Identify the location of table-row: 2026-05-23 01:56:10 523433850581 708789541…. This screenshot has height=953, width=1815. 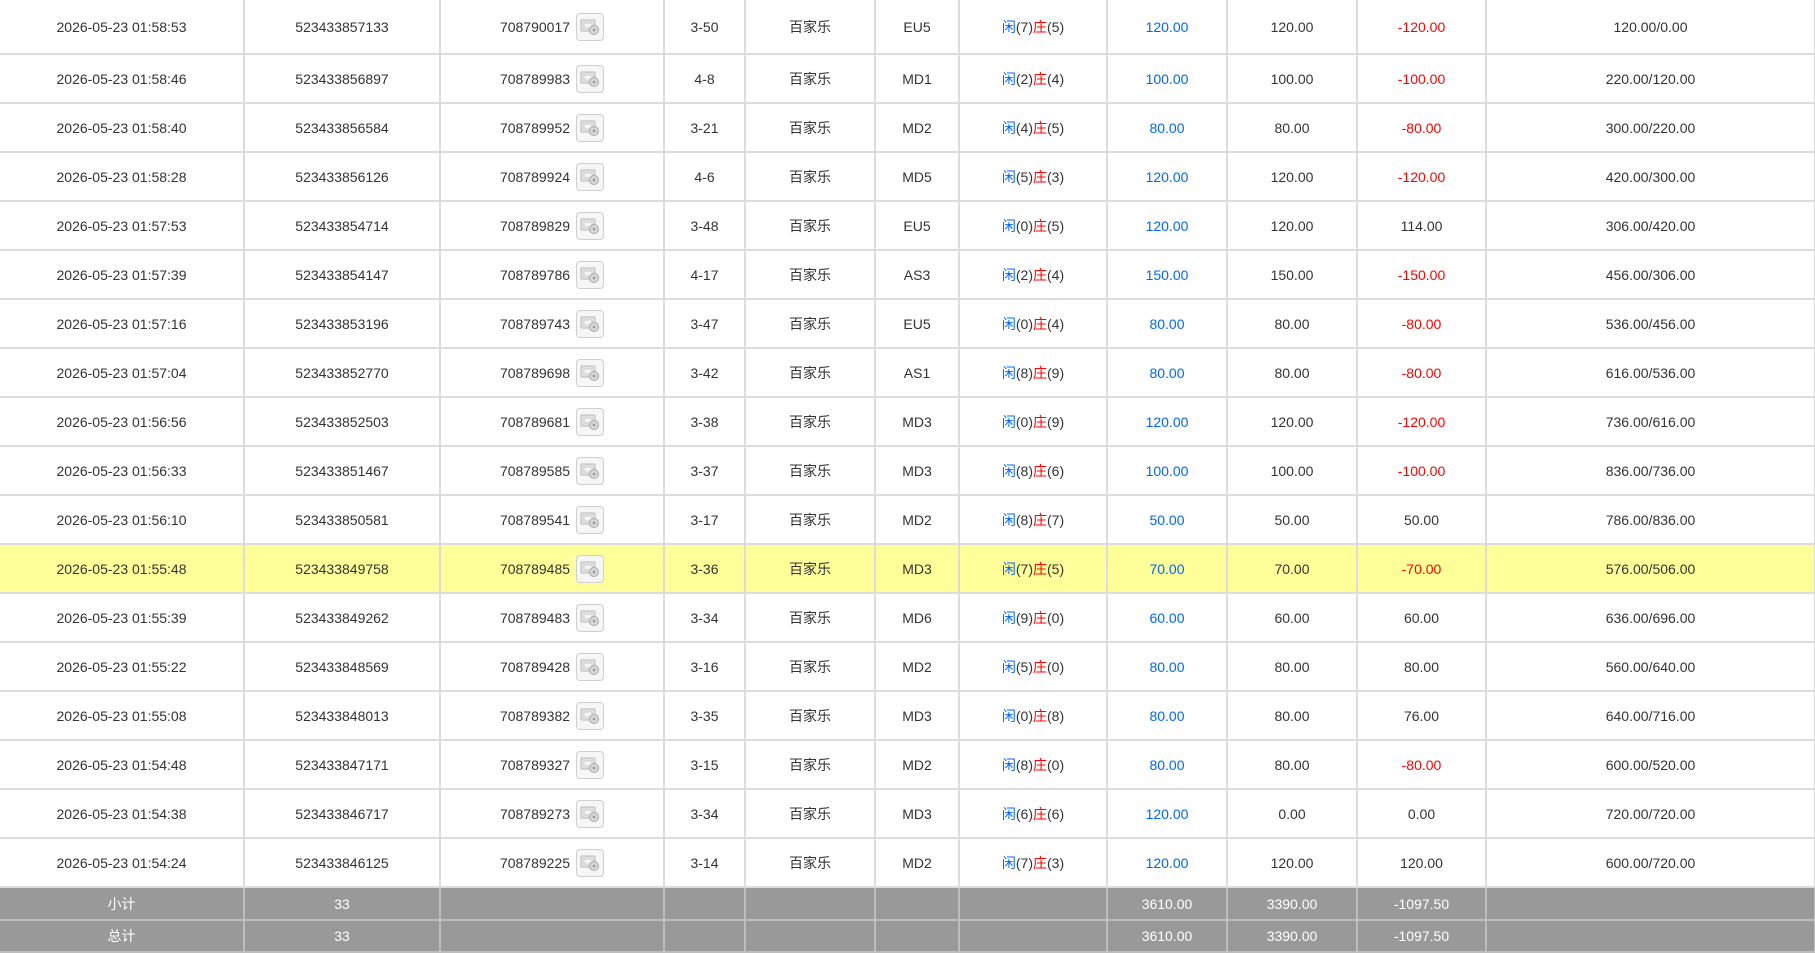
(907, 520).